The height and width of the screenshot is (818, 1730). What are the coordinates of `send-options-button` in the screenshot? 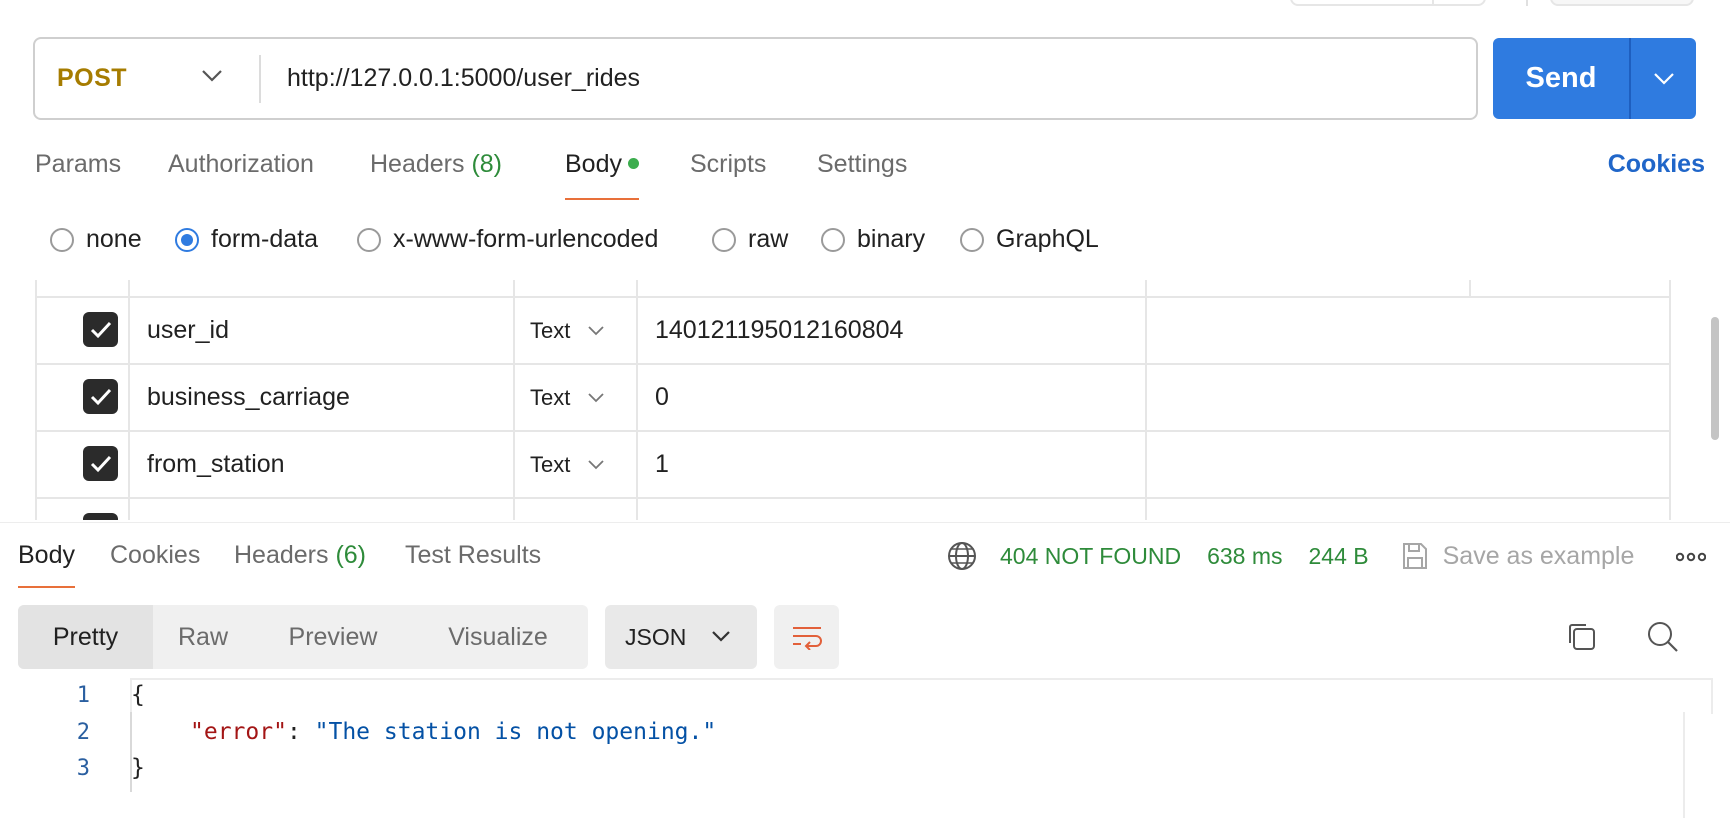 It's located at (1663, 78).